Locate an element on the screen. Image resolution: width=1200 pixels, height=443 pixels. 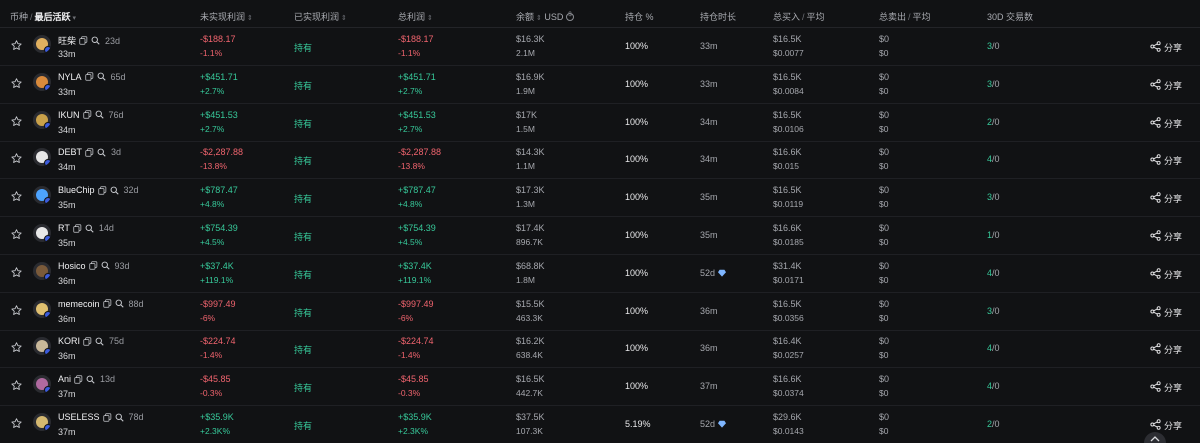
header-balance: 余额 ⇕ USD is located at coordinates (545, 16).